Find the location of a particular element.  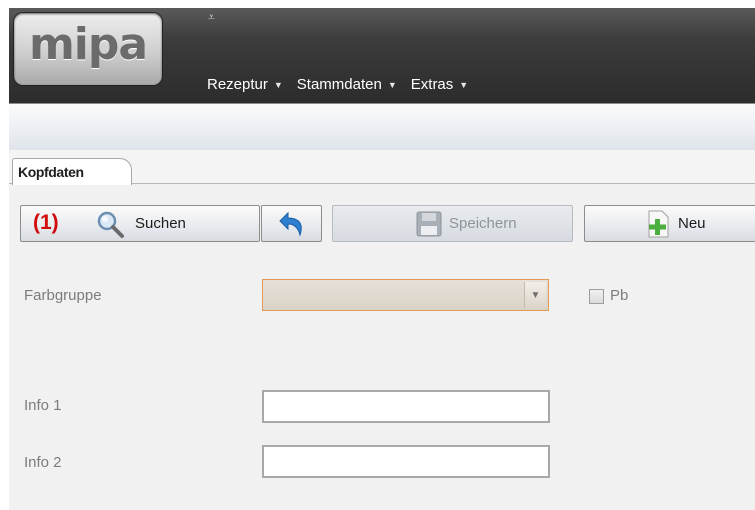

menu-stammdaten: Stammdaten ▼ is located at coordinates (347, 84).